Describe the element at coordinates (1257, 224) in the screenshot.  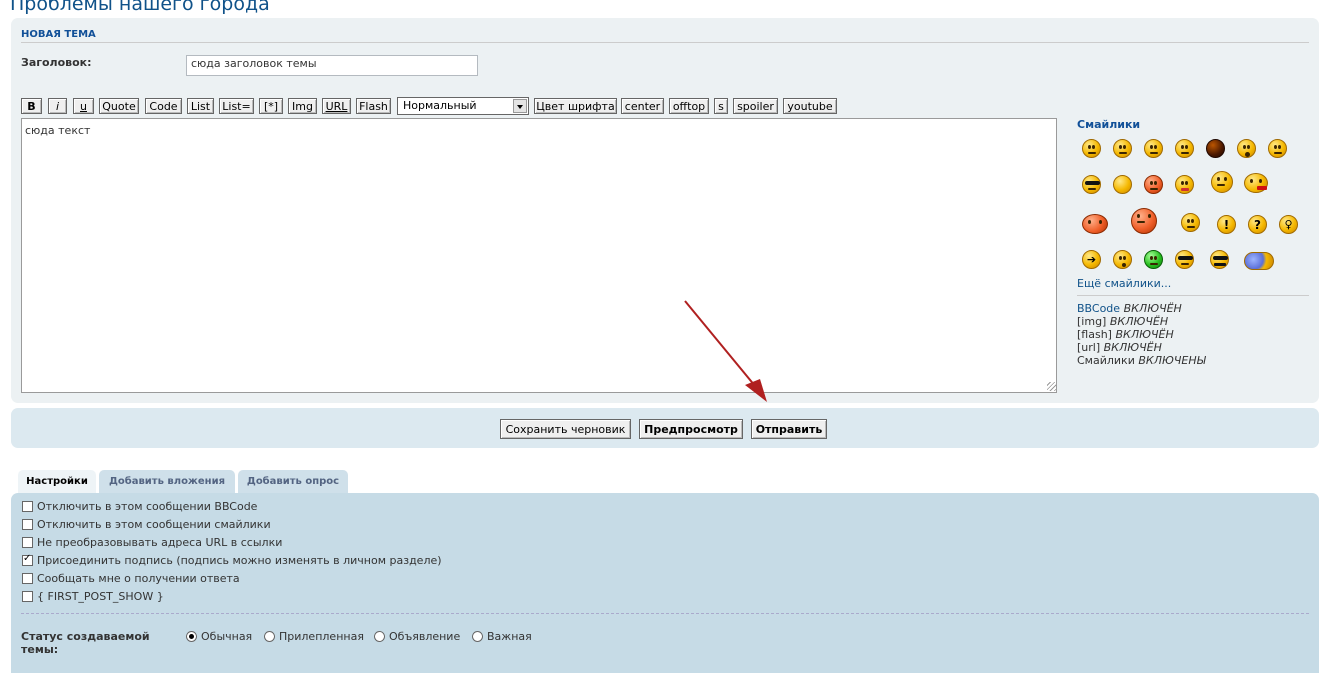
I see `question-smiley-icon: ?` at that location.